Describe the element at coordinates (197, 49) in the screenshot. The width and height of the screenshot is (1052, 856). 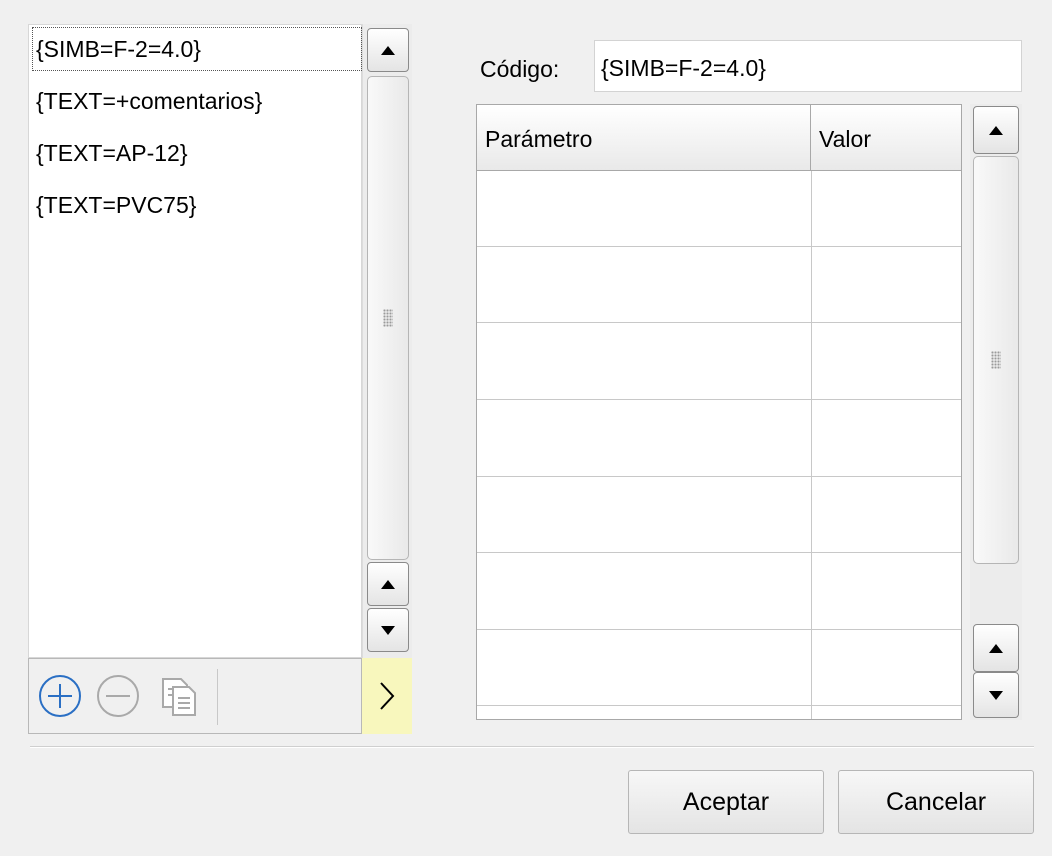
I see `list-item: {SIMB=F-2=4.0}` at that location.